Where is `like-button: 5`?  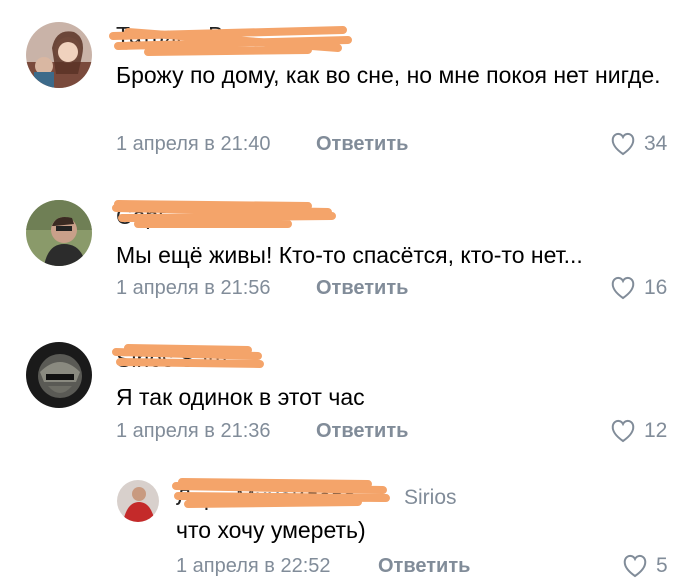
like-button: 5 is located at coordinates (645, 566).